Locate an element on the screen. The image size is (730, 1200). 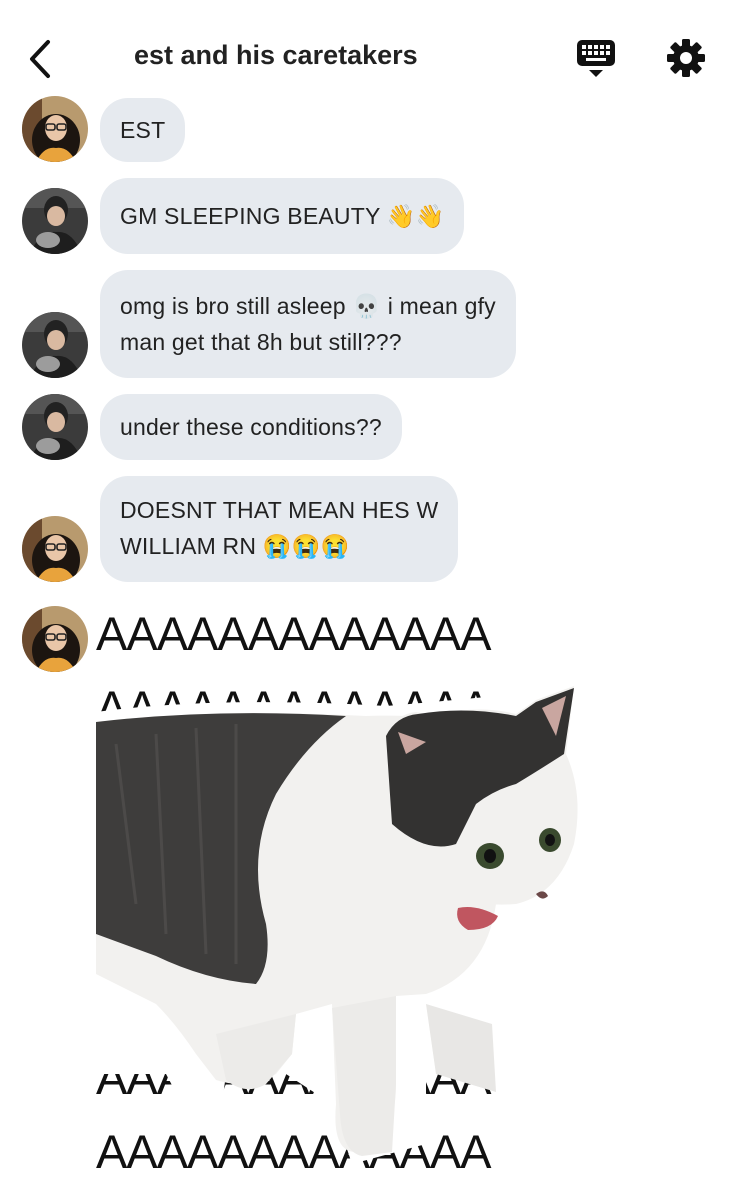
keyboard-button is located at coordinates (596, 59).